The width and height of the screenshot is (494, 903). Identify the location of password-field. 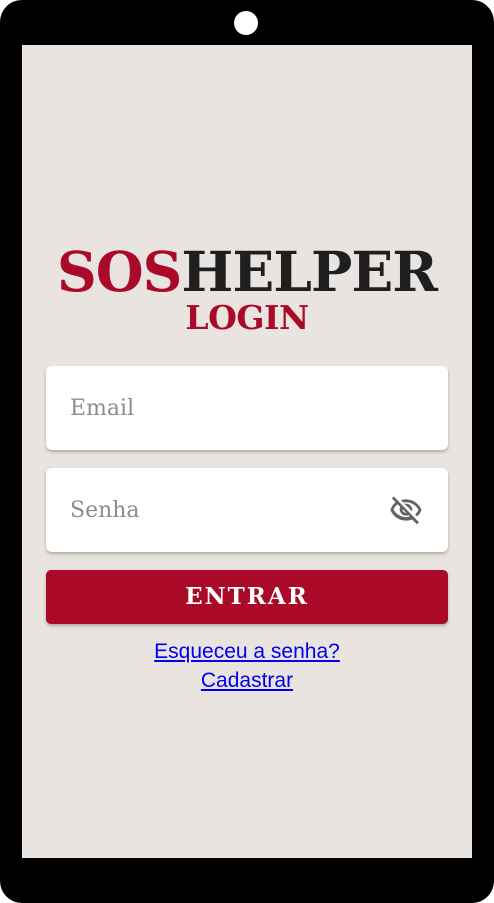
(220, 510).